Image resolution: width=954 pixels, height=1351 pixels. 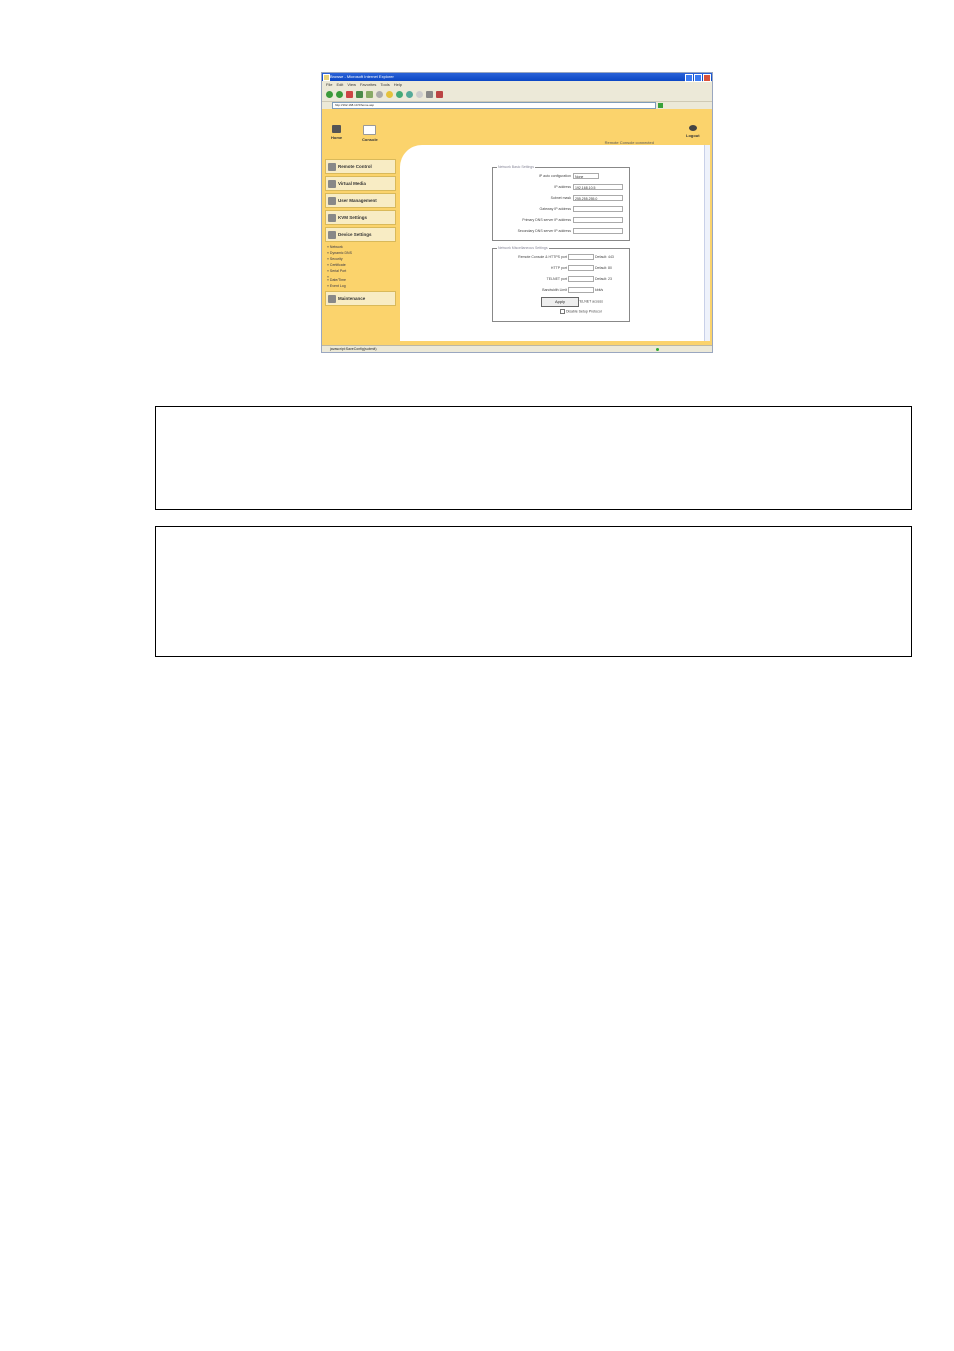 I want to click on menu-tools: Tools, so click(x=384, y=84).